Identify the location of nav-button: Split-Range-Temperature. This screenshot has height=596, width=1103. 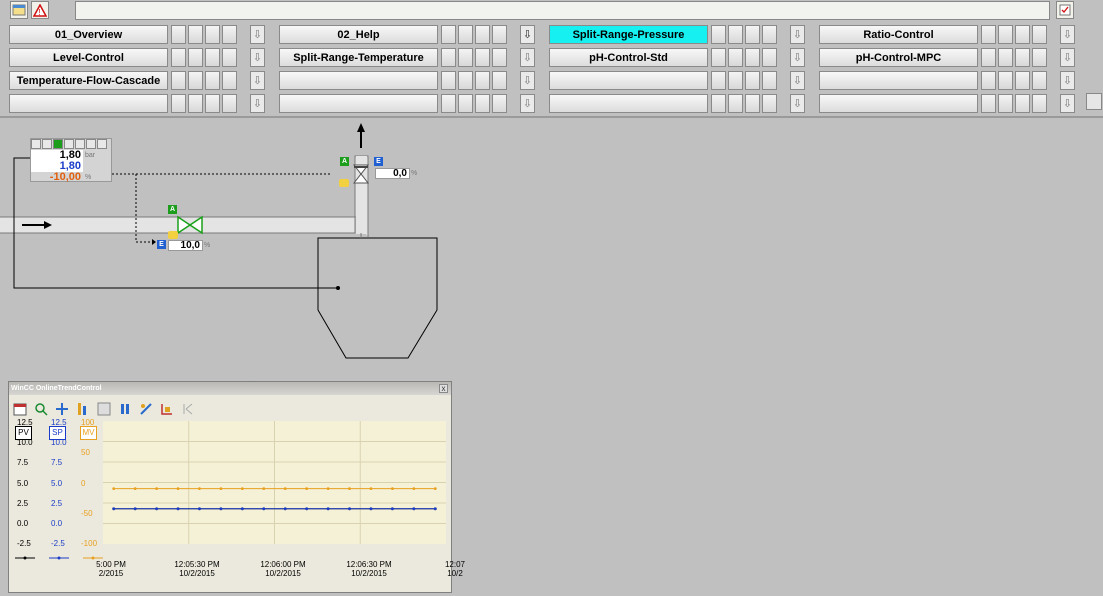
(358, 57).